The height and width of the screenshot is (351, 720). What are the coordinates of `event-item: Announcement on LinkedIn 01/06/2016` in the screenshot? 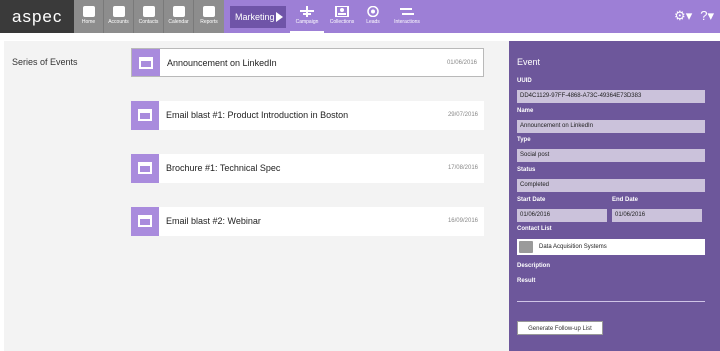 It's located at (307, 62).